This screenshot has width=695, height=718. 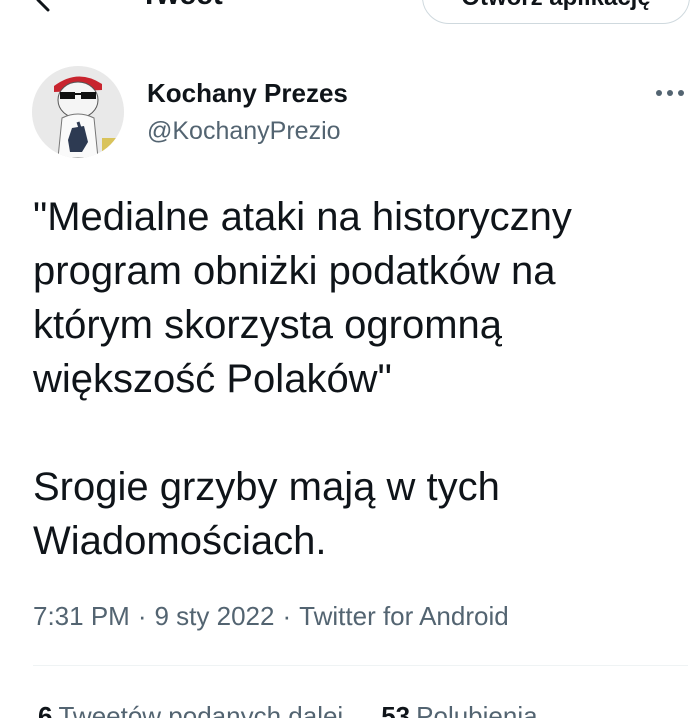 What do you see at coordinates (181, 5) in the screenshot?
I see `page-title: Tweet` at bounding box center [181, 5].